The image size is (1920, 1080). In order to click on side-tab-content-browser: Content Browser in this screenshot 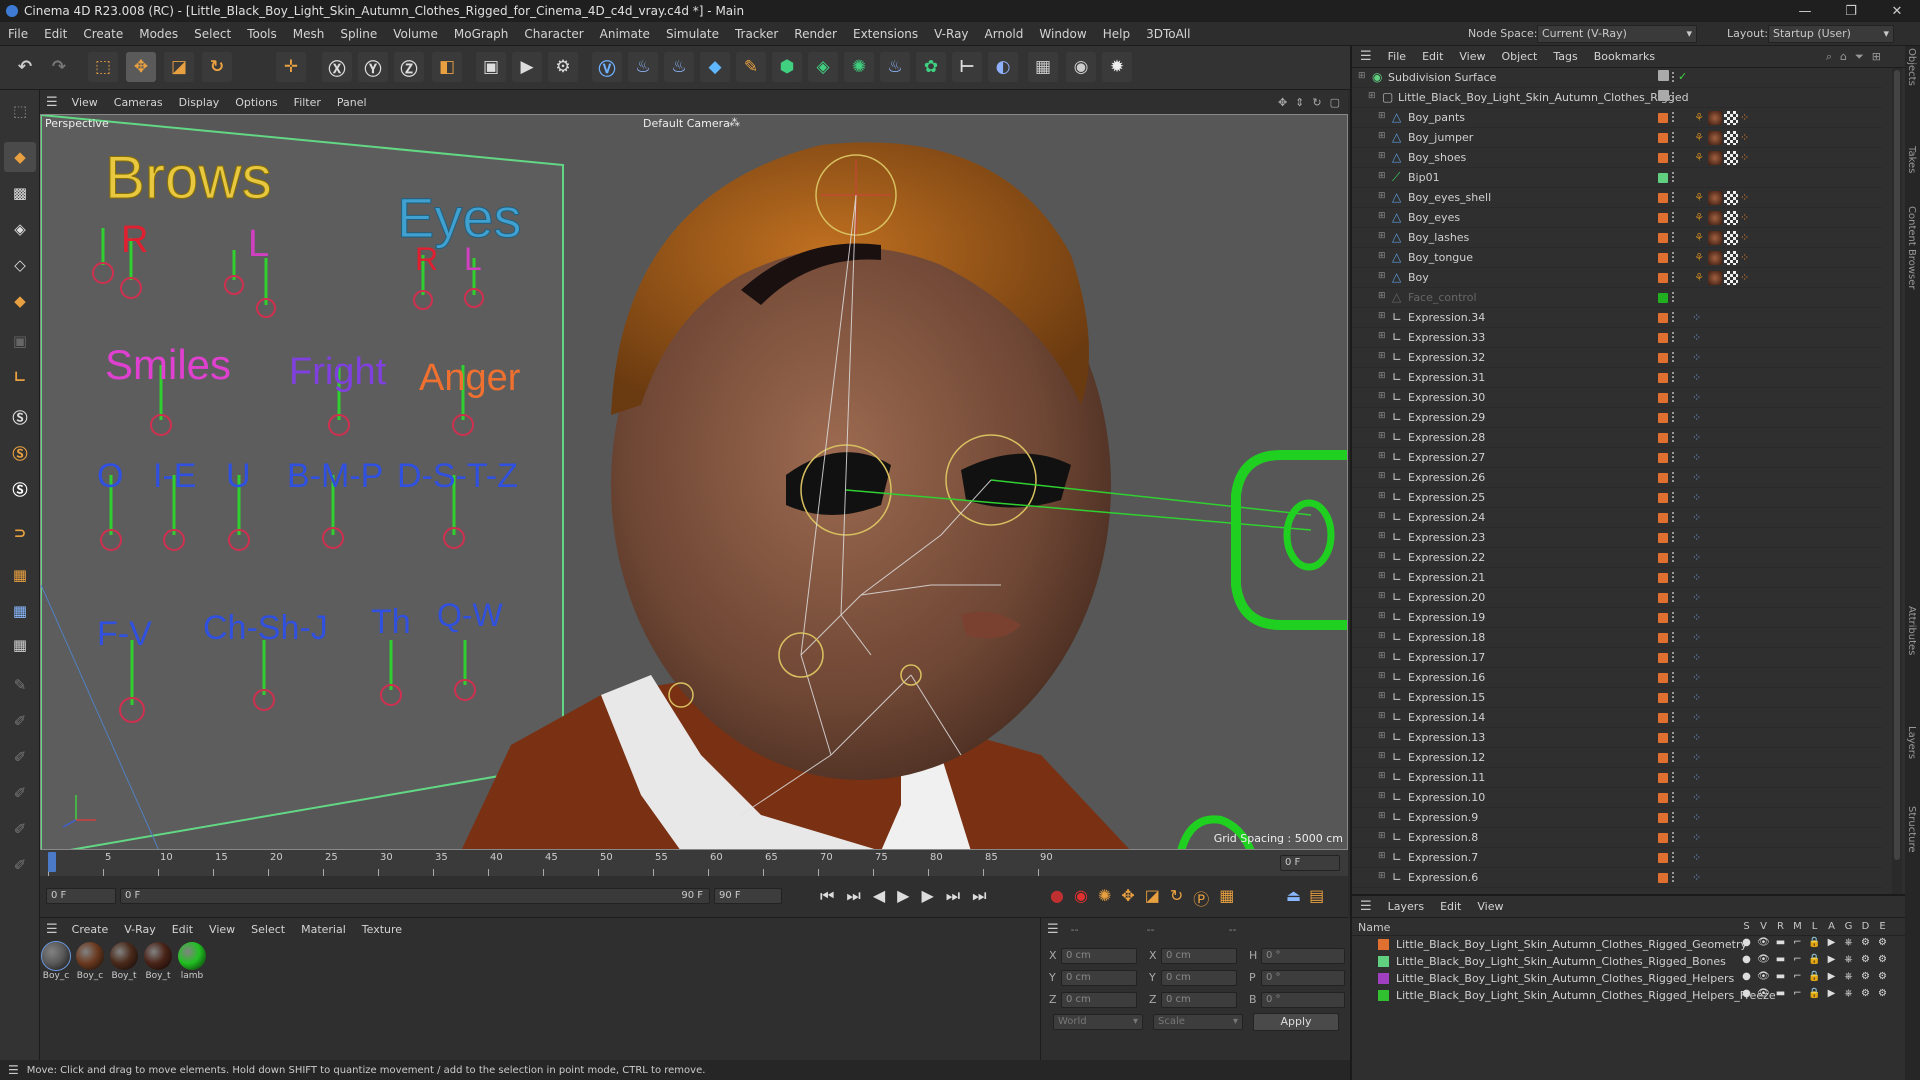, I will do `click(1911, 266)`.